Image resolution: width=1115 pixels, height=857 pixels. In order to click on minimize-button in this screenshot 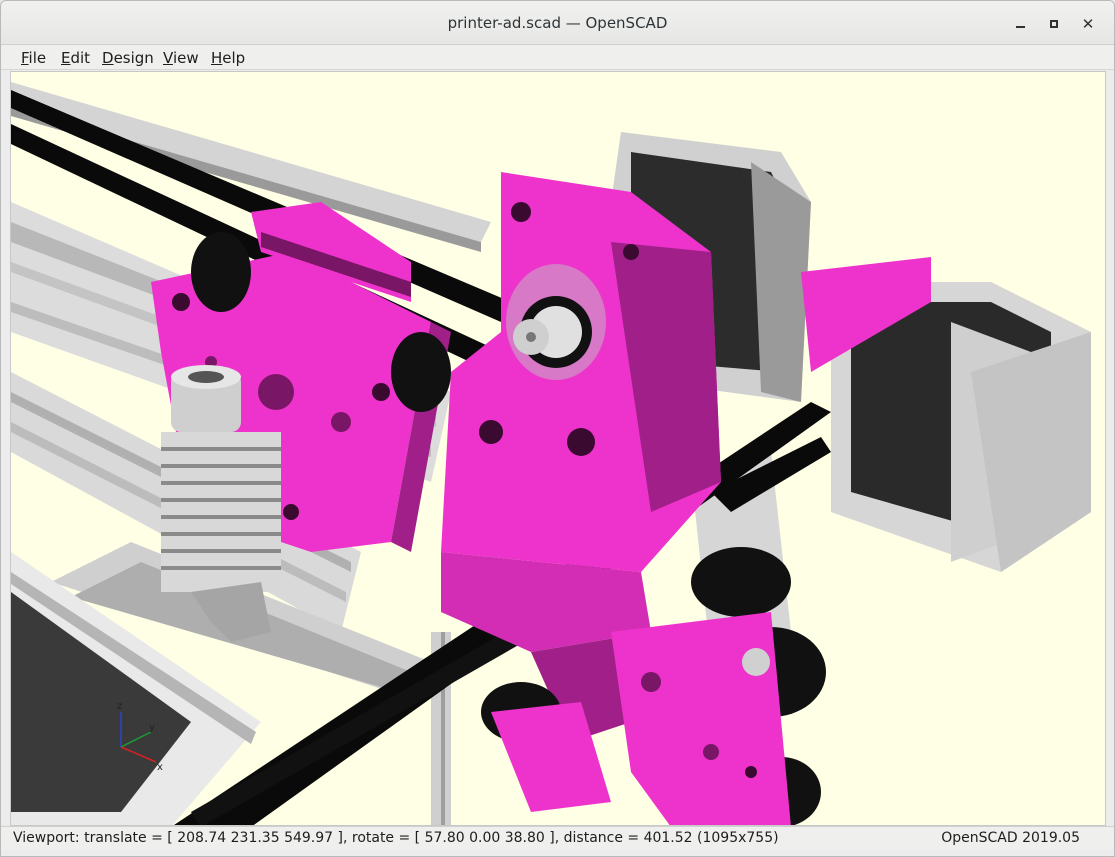, I will do `click(1020, 24)`.